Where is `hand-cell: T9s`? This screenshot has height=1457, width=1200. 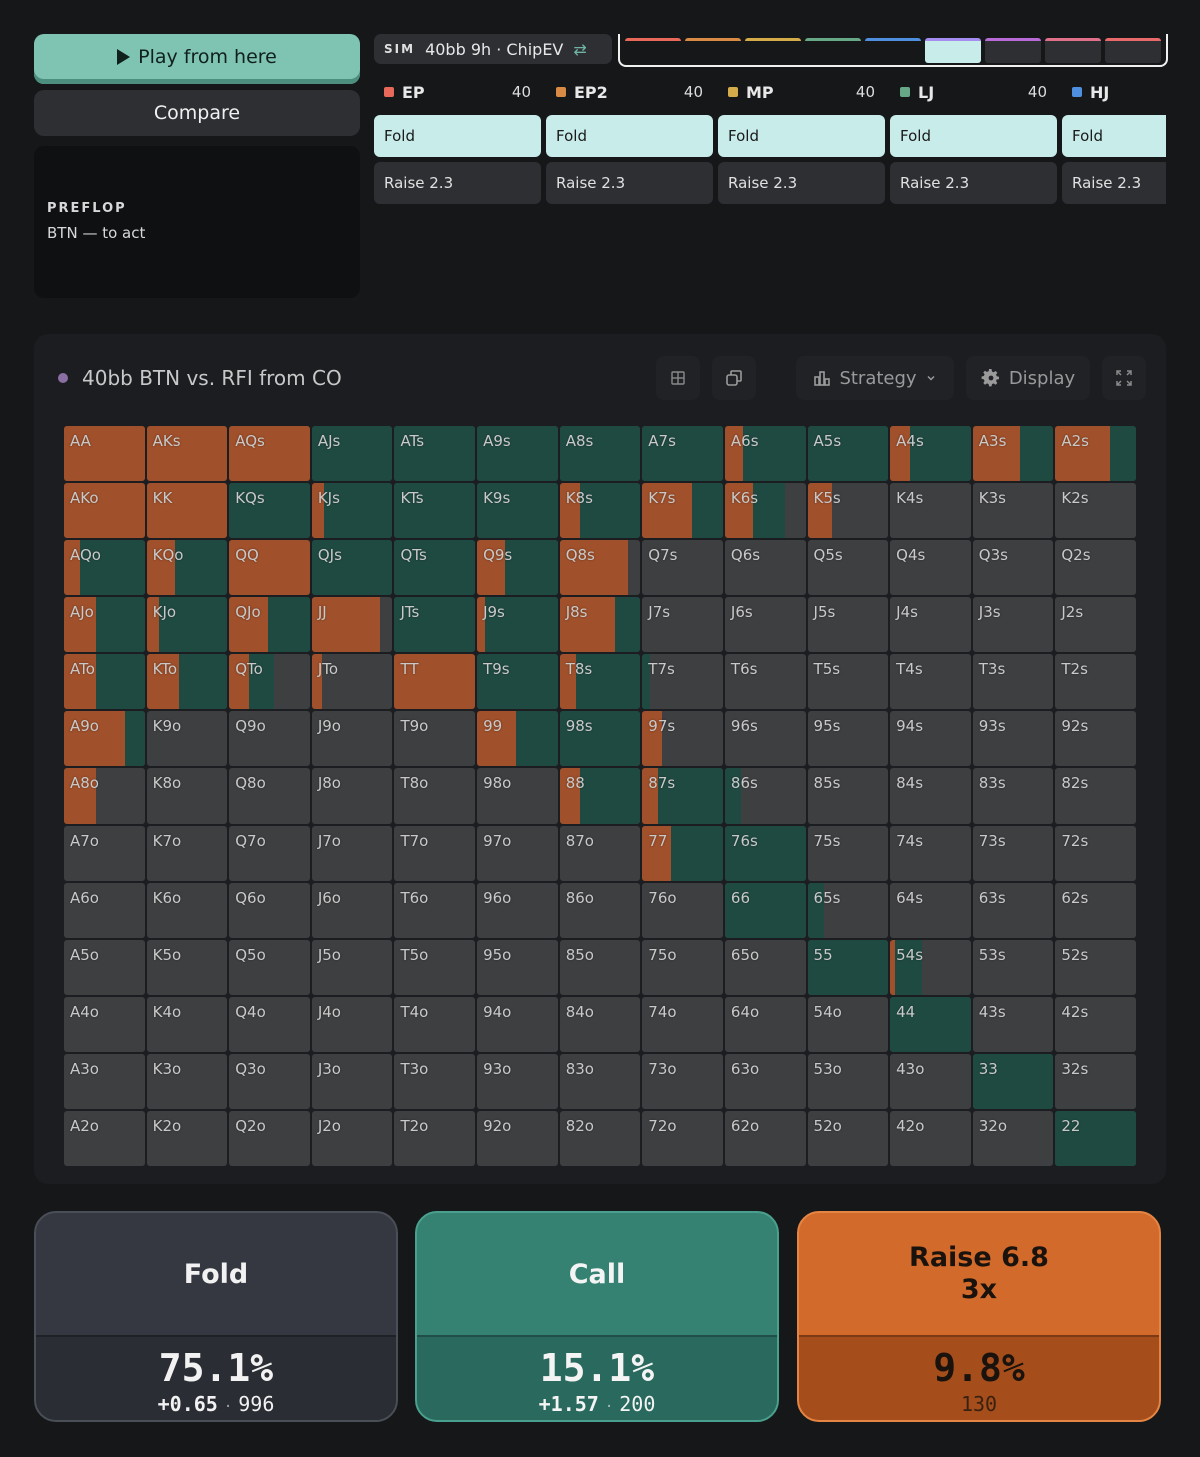 hand-cell: T9s is located at coordinates (517, 682).